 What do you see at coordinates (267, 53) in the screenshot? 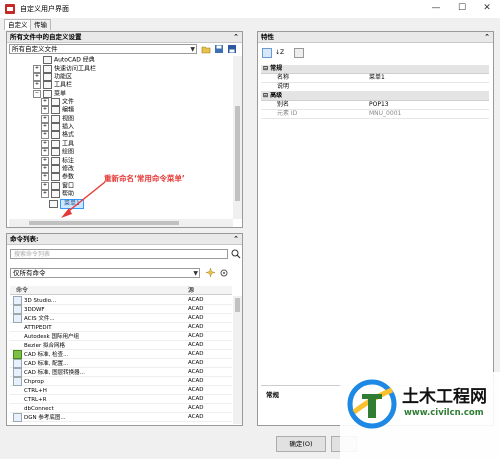
I see `categorized-view-icon` at bounding box center [267, 53].